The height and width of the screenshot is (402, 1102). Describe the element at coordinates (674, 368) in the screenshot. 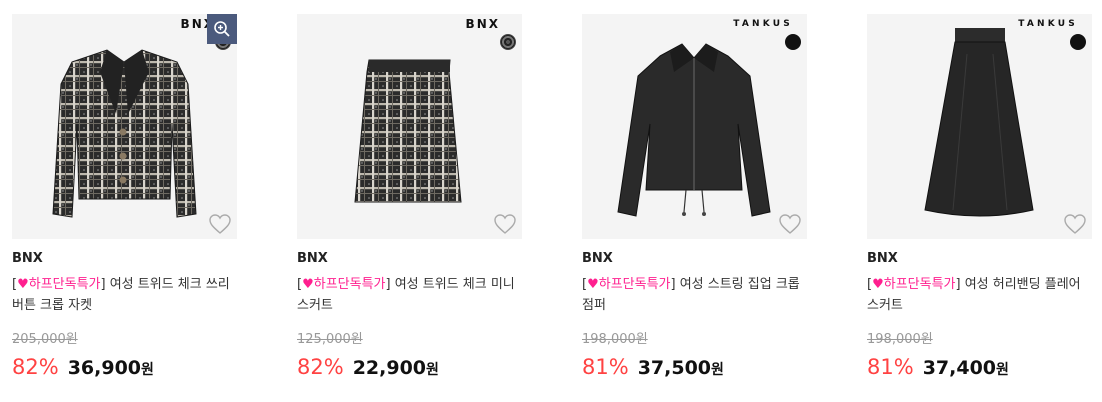

I see `sale-price: 37,500` at that location.